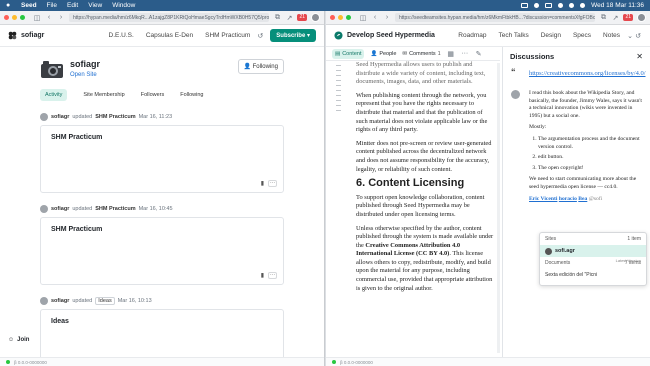 The image size is (650, 366). What do you see at coordinates (383, 54) in the screenshot?
I see `tab-people: 👤 People` at bounding box center [383, 54].